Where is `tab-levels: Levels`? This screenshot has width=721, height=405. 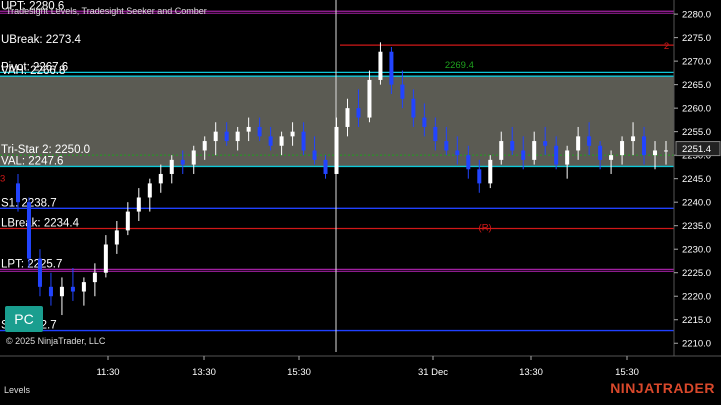 tab-levels: Levels is located at coordinates (17, 390).